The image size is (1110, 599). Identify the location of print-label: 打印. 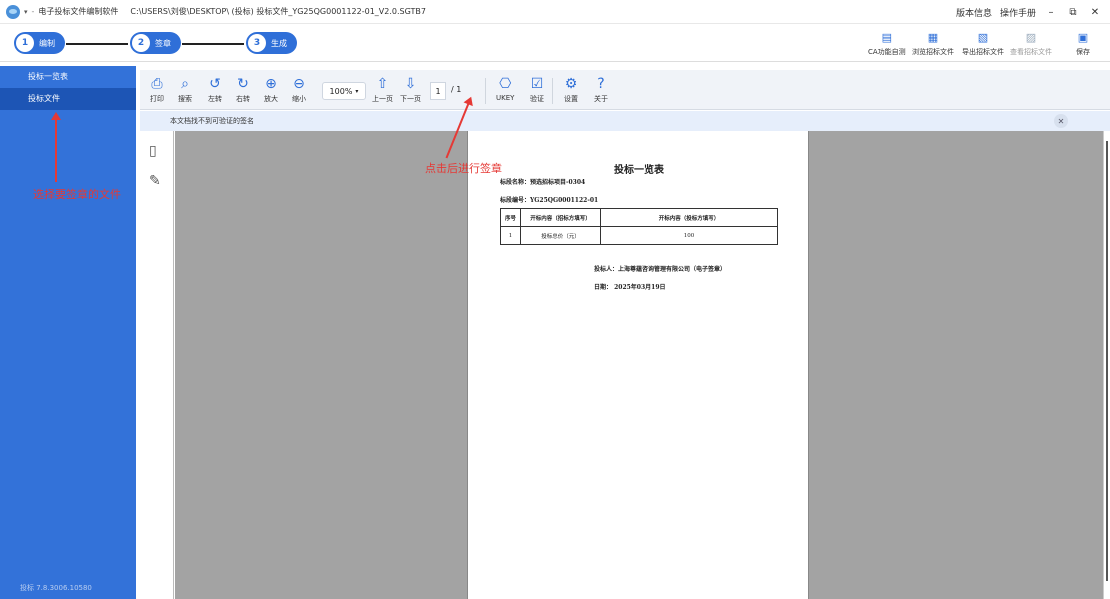
(157, 99).